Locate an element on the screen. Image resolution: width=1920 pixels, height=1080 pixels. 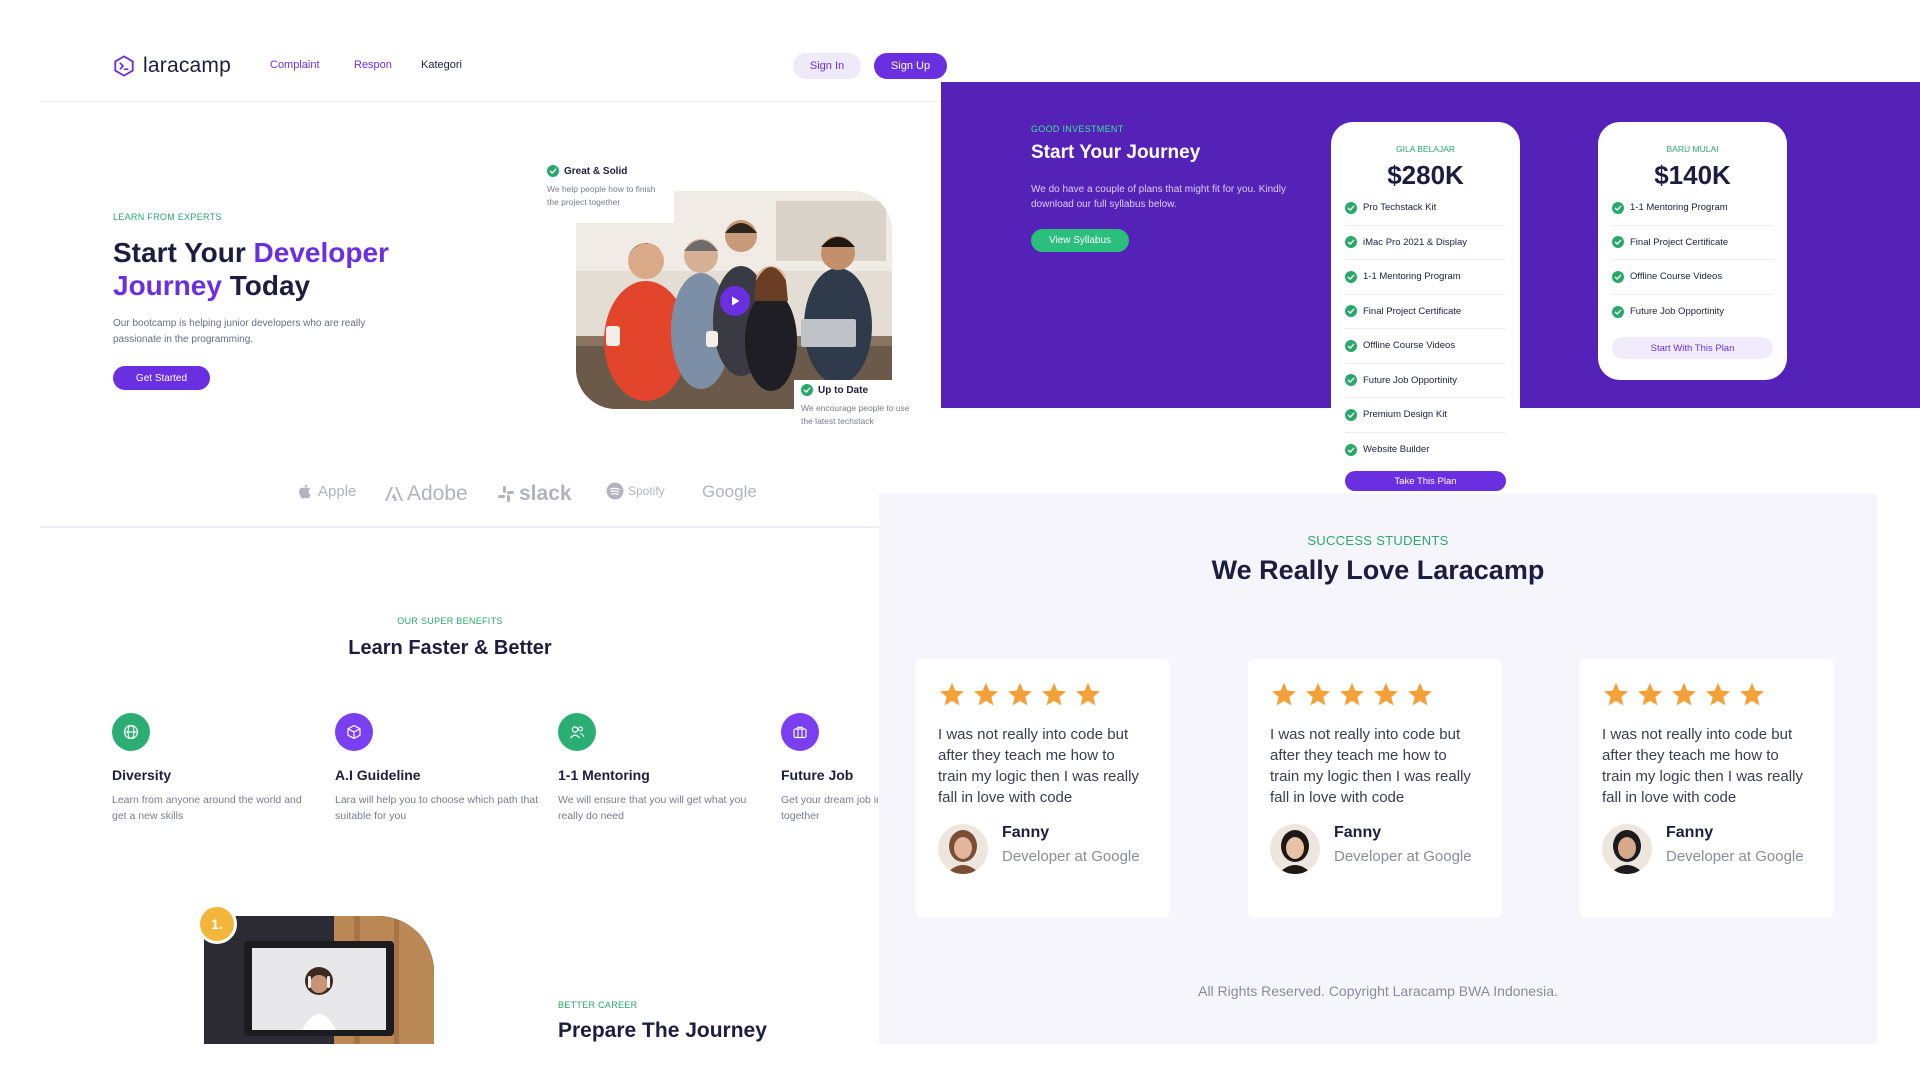
logo: laracamp is located at coordinates (172, 66).